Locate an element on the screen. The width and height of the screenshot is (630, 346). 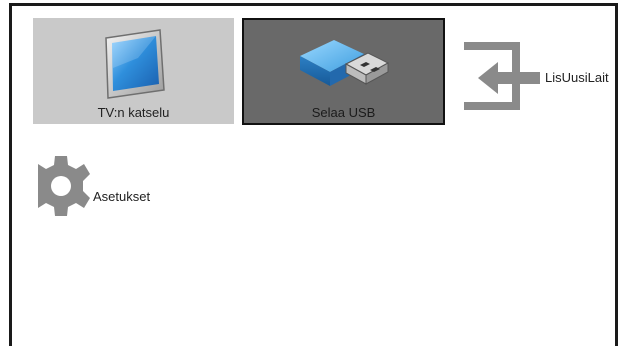
browse-usb-tile: Selaa USB is located at coordinates (343, 71).